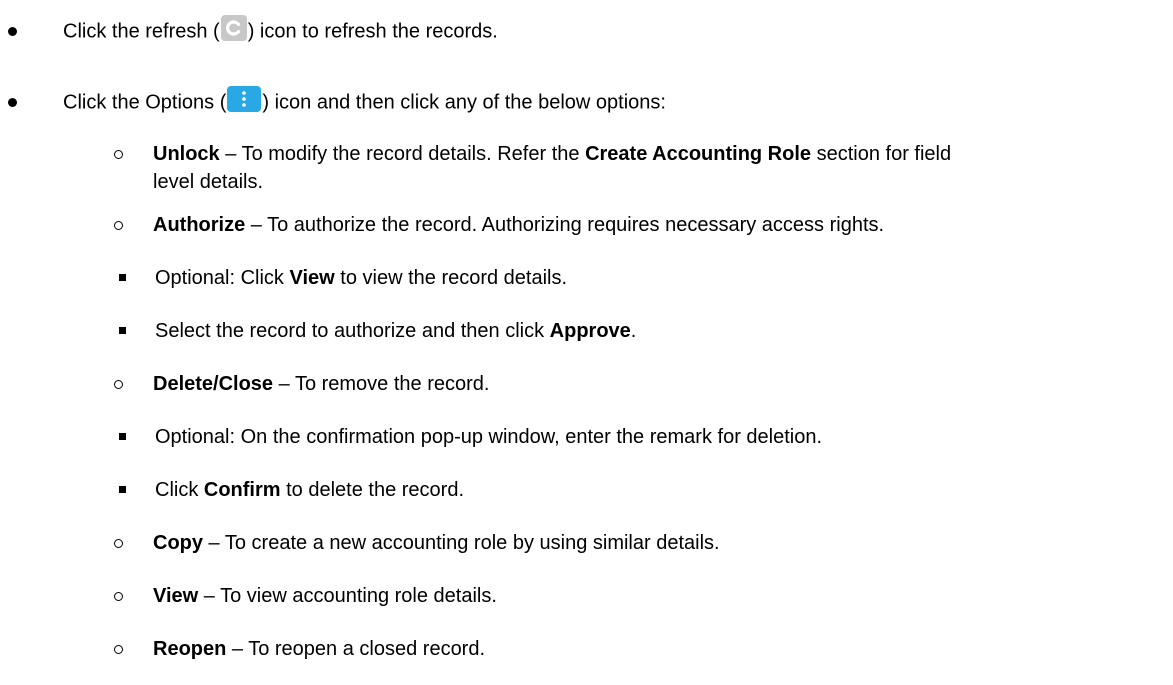 The image size is (1173, 685). Describe the element at coordinates (233, 28) in the screenshot. I see `refresh-icon` at that location.